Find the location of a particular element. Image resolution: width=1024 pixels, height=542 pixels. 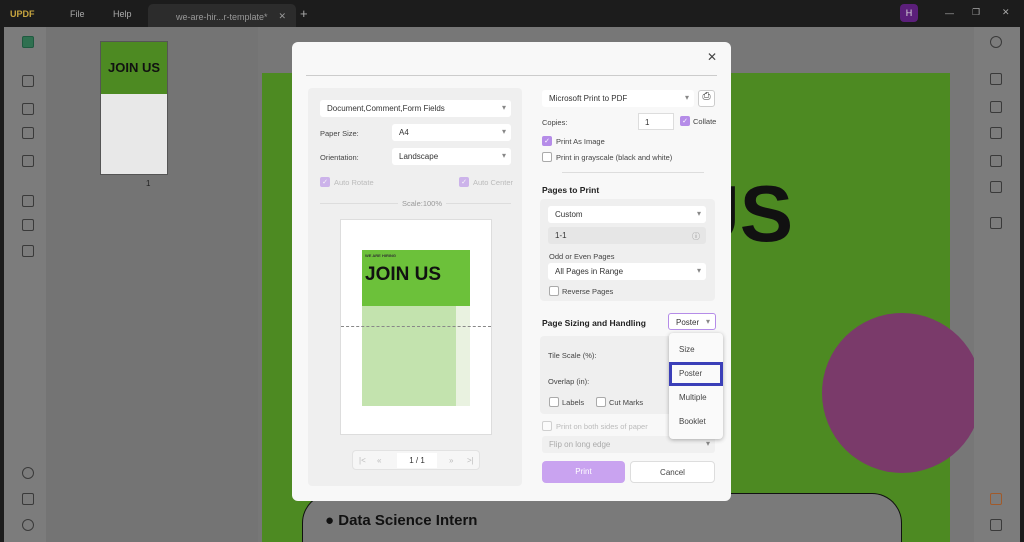

printer-select: Microsoft Print to PDF is located at coordinates (618, 98).